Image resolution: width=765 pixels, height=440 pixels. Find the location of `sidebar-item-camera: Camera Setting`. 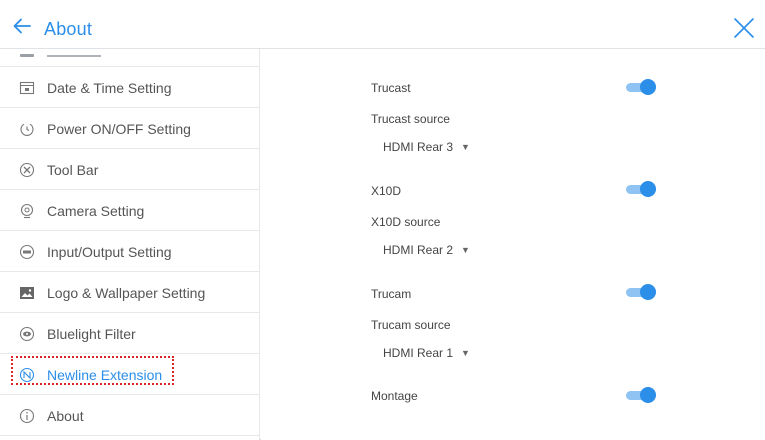

sidebar-item-camera: Camera Setting is located at coordinates (129, 211).